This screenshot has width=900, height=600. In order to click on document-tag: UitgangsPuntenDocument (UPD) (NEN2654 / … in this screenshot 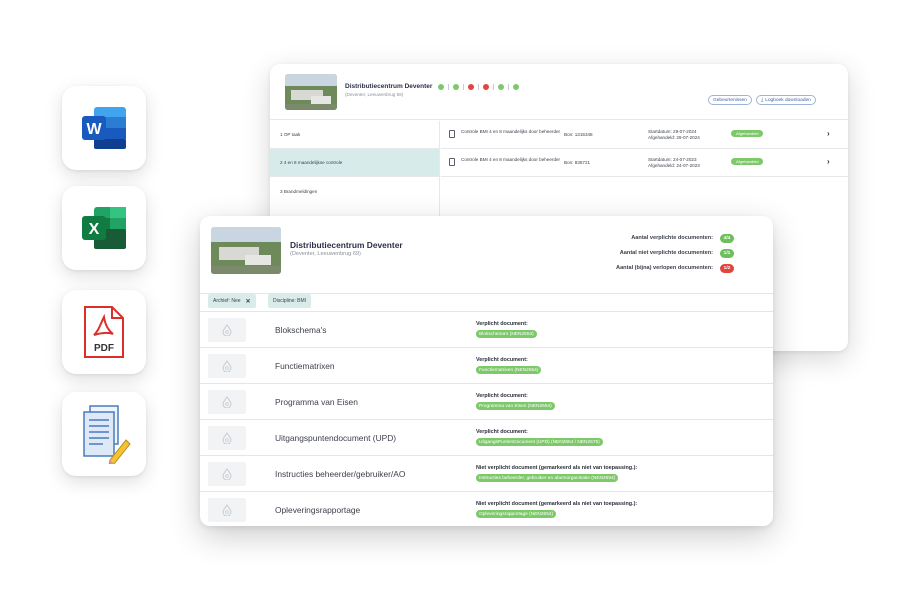, I will do `click(539, 442)`.